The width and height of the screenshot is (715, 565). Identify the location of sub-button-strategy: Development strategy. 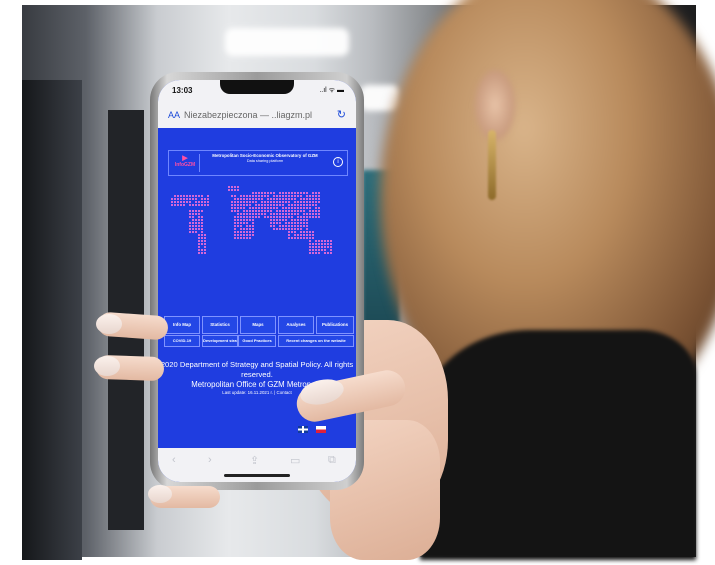
(220, 341).